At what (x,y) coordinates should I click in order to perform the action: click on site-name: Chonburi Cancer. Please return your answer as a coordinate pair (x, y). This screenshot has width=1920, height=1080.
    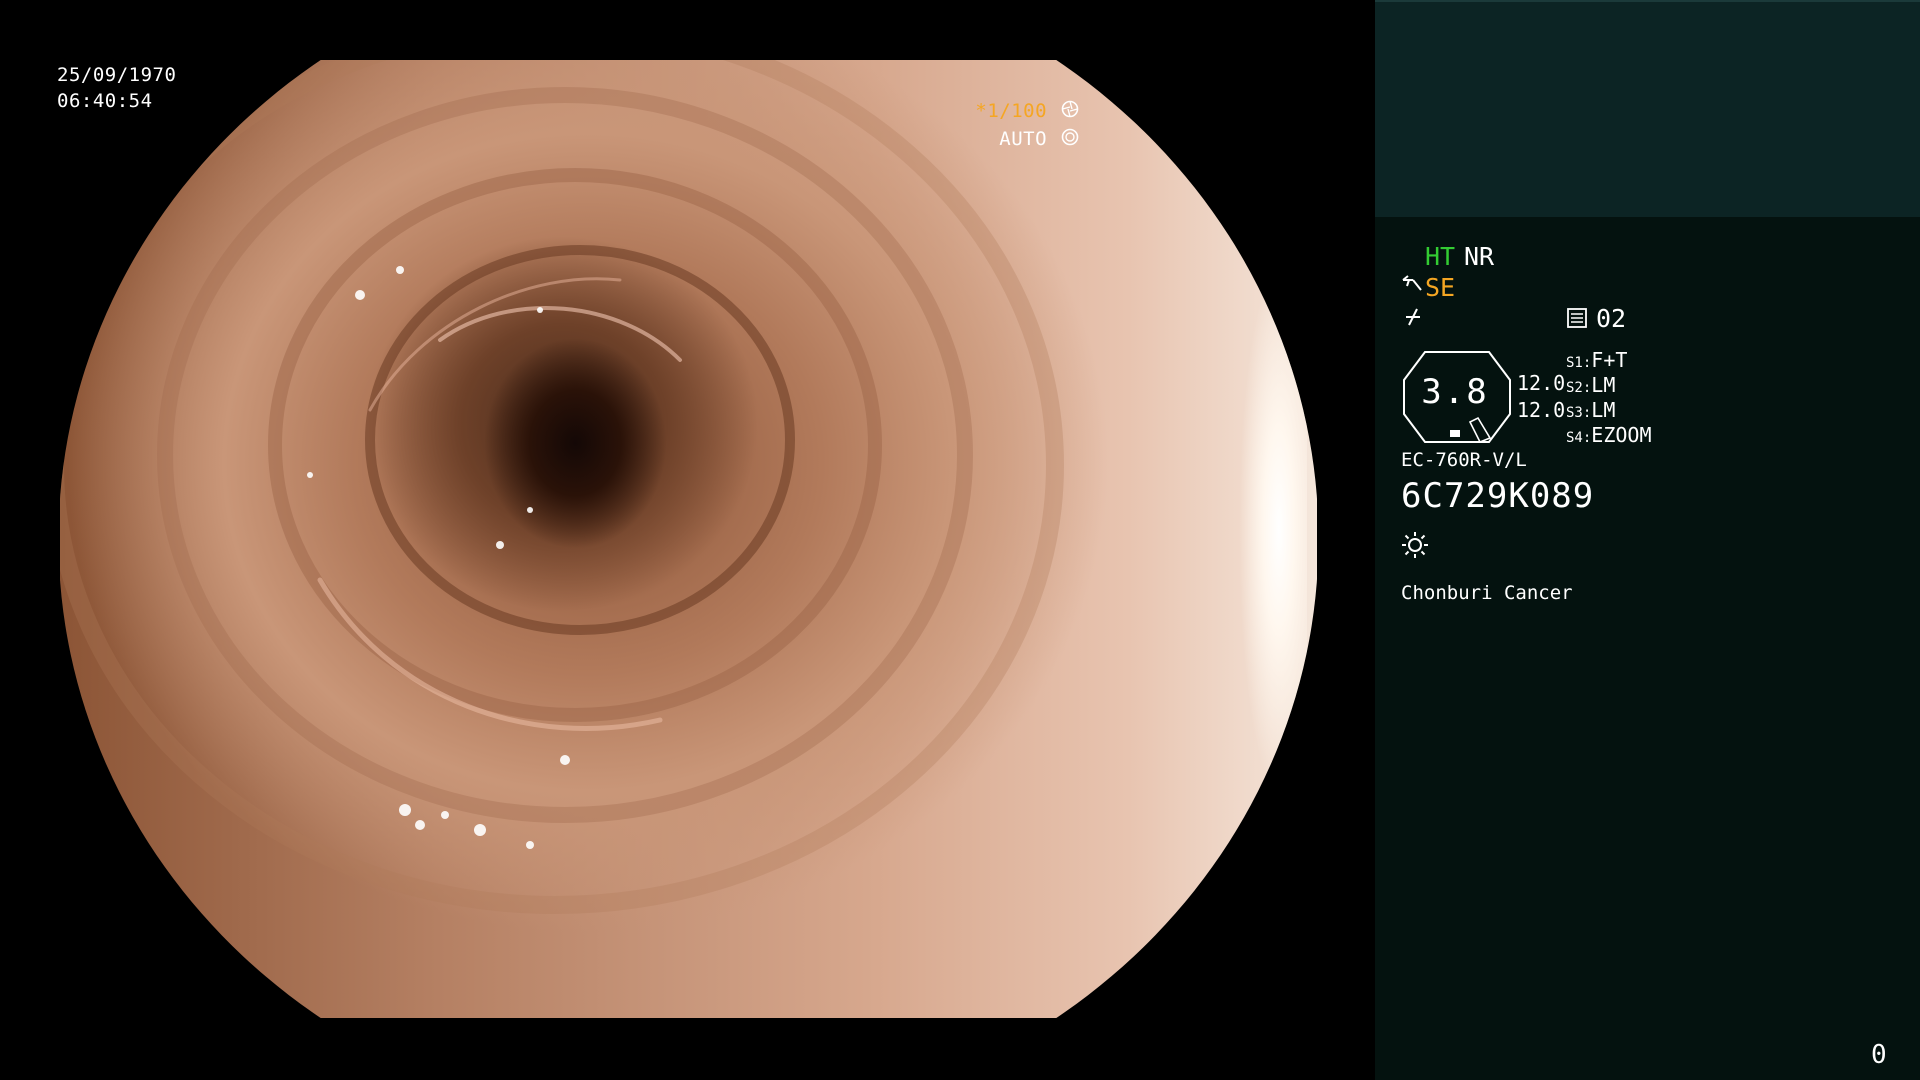
    Looking at the image, I should click on (1487, 593).